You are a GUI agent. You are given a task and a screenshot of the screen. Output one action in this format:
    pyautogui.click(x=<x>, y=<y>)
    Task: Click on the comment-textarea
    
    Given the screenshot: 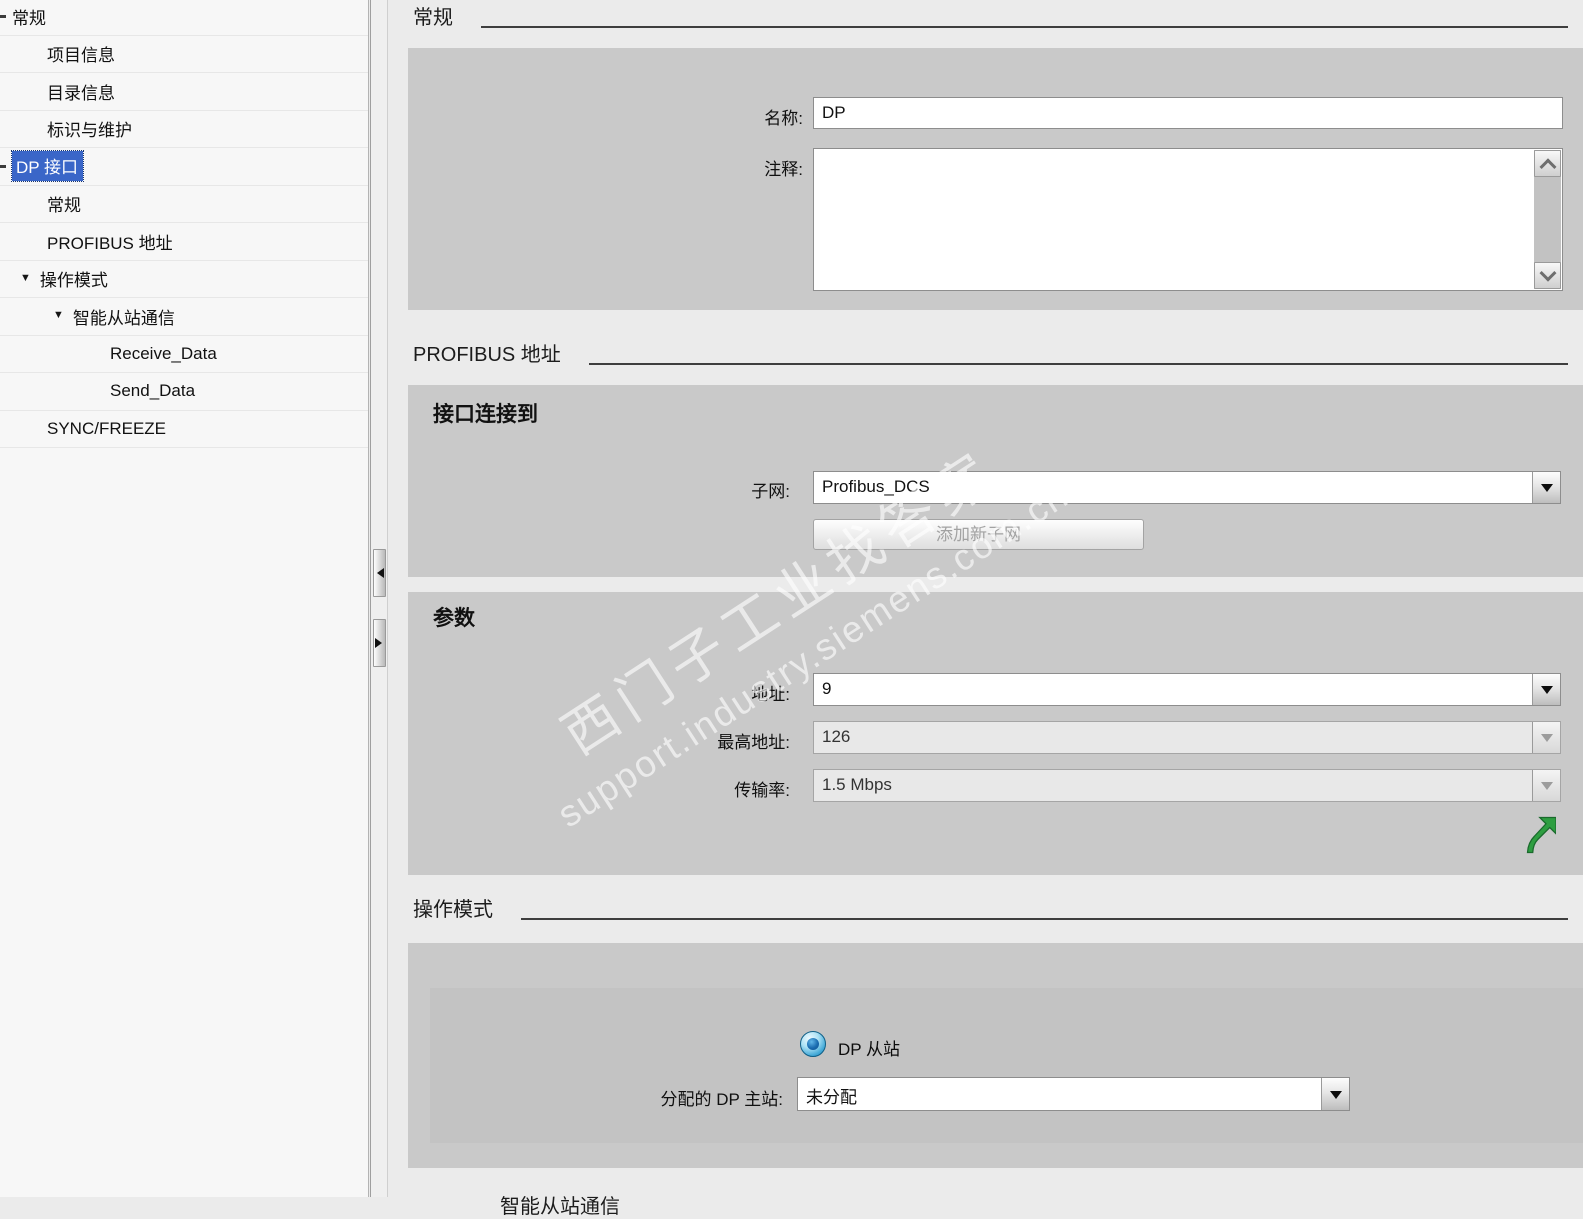 What is the action you would take?
    pyautogui.click(x=1188, y=219)
    